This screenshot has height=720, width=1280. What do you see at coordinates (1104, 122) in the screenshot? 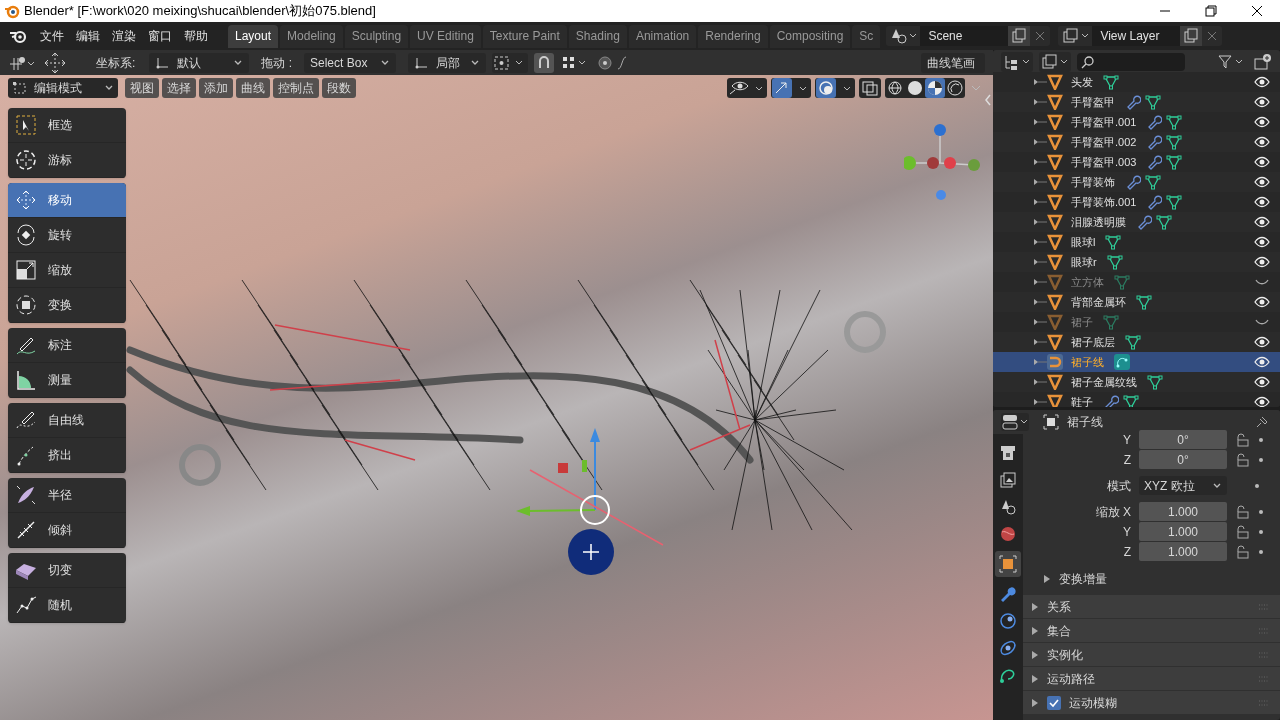
I see `object-name: 手臂盔甲.001` at bounding box center [1104, 122].